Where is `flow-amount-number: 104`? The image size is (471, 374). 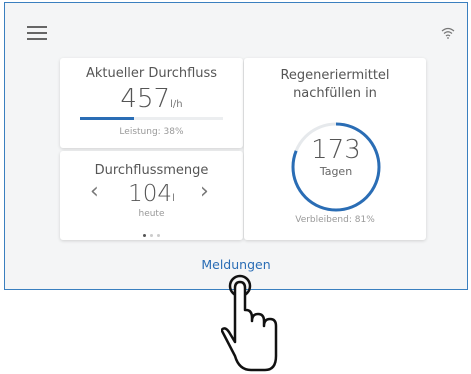
flow-amount-number: 104 is located at coordinates (150, 194).